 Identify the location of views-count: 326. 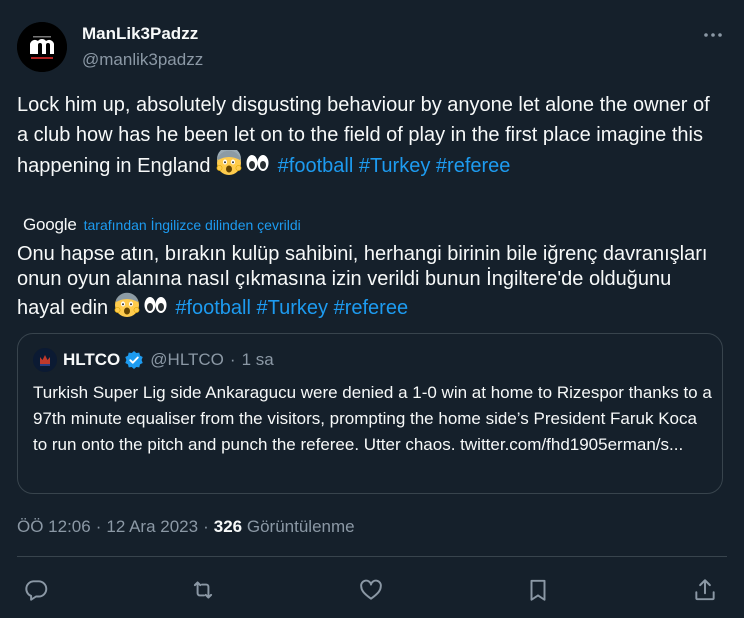
(228, 526).